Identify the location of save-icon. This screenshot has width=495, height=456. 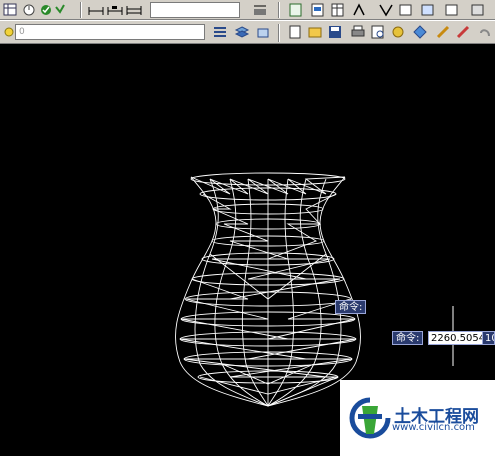
(335, 32).